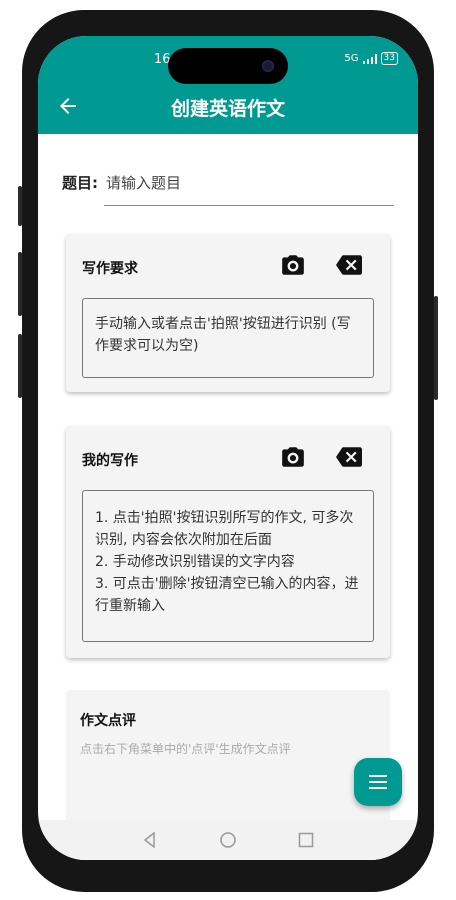 This screenshot has height=900, width=456. I want to click on app-bar: 创建英语作文, so click(228, 109).